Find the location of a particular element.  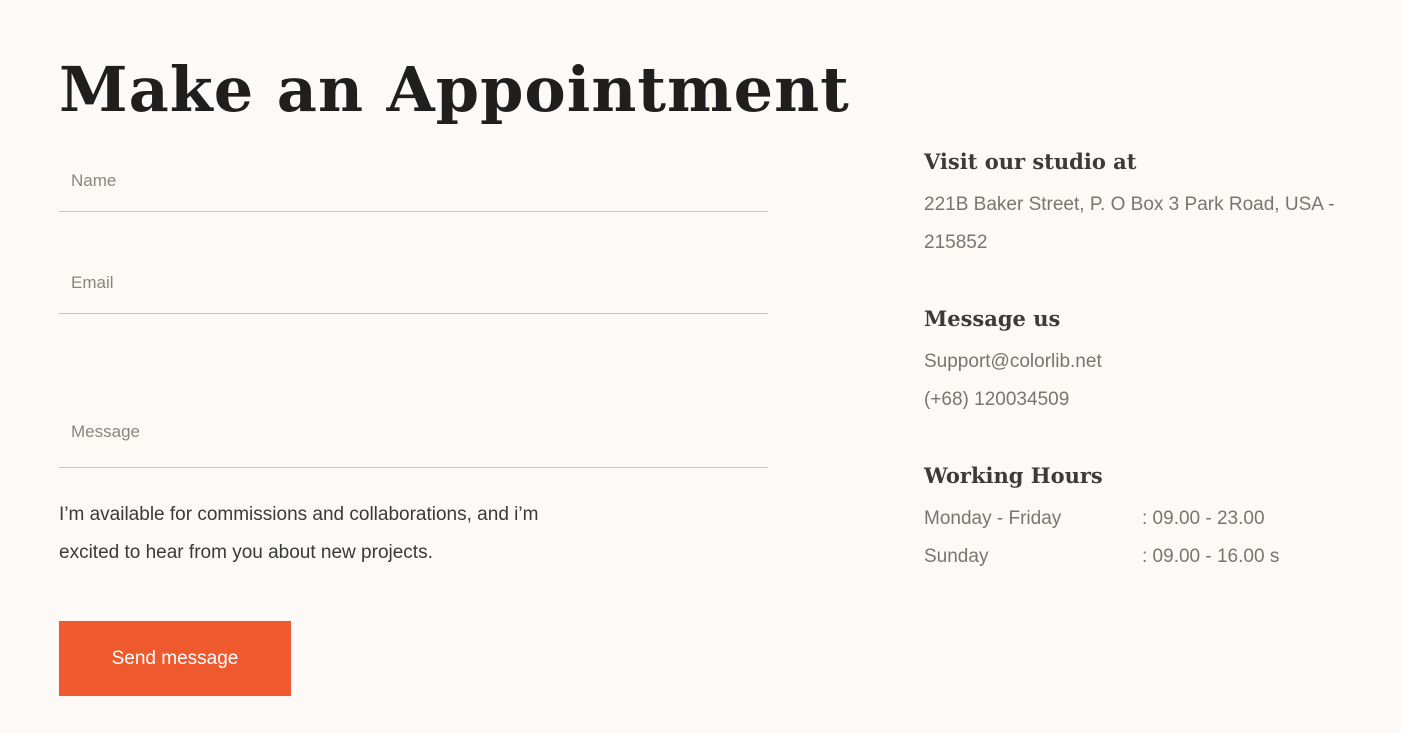

support-email-link: Support@colorlib.net is located at coordinates (1013, 362).